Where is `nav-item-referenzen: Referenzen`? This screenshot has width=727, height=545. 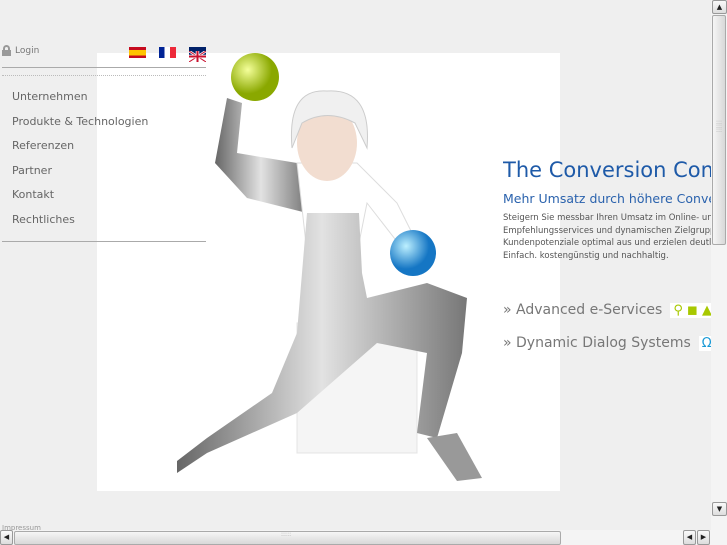 nav-item-referenzen: Referenzen is located at coordinates (80, 151).